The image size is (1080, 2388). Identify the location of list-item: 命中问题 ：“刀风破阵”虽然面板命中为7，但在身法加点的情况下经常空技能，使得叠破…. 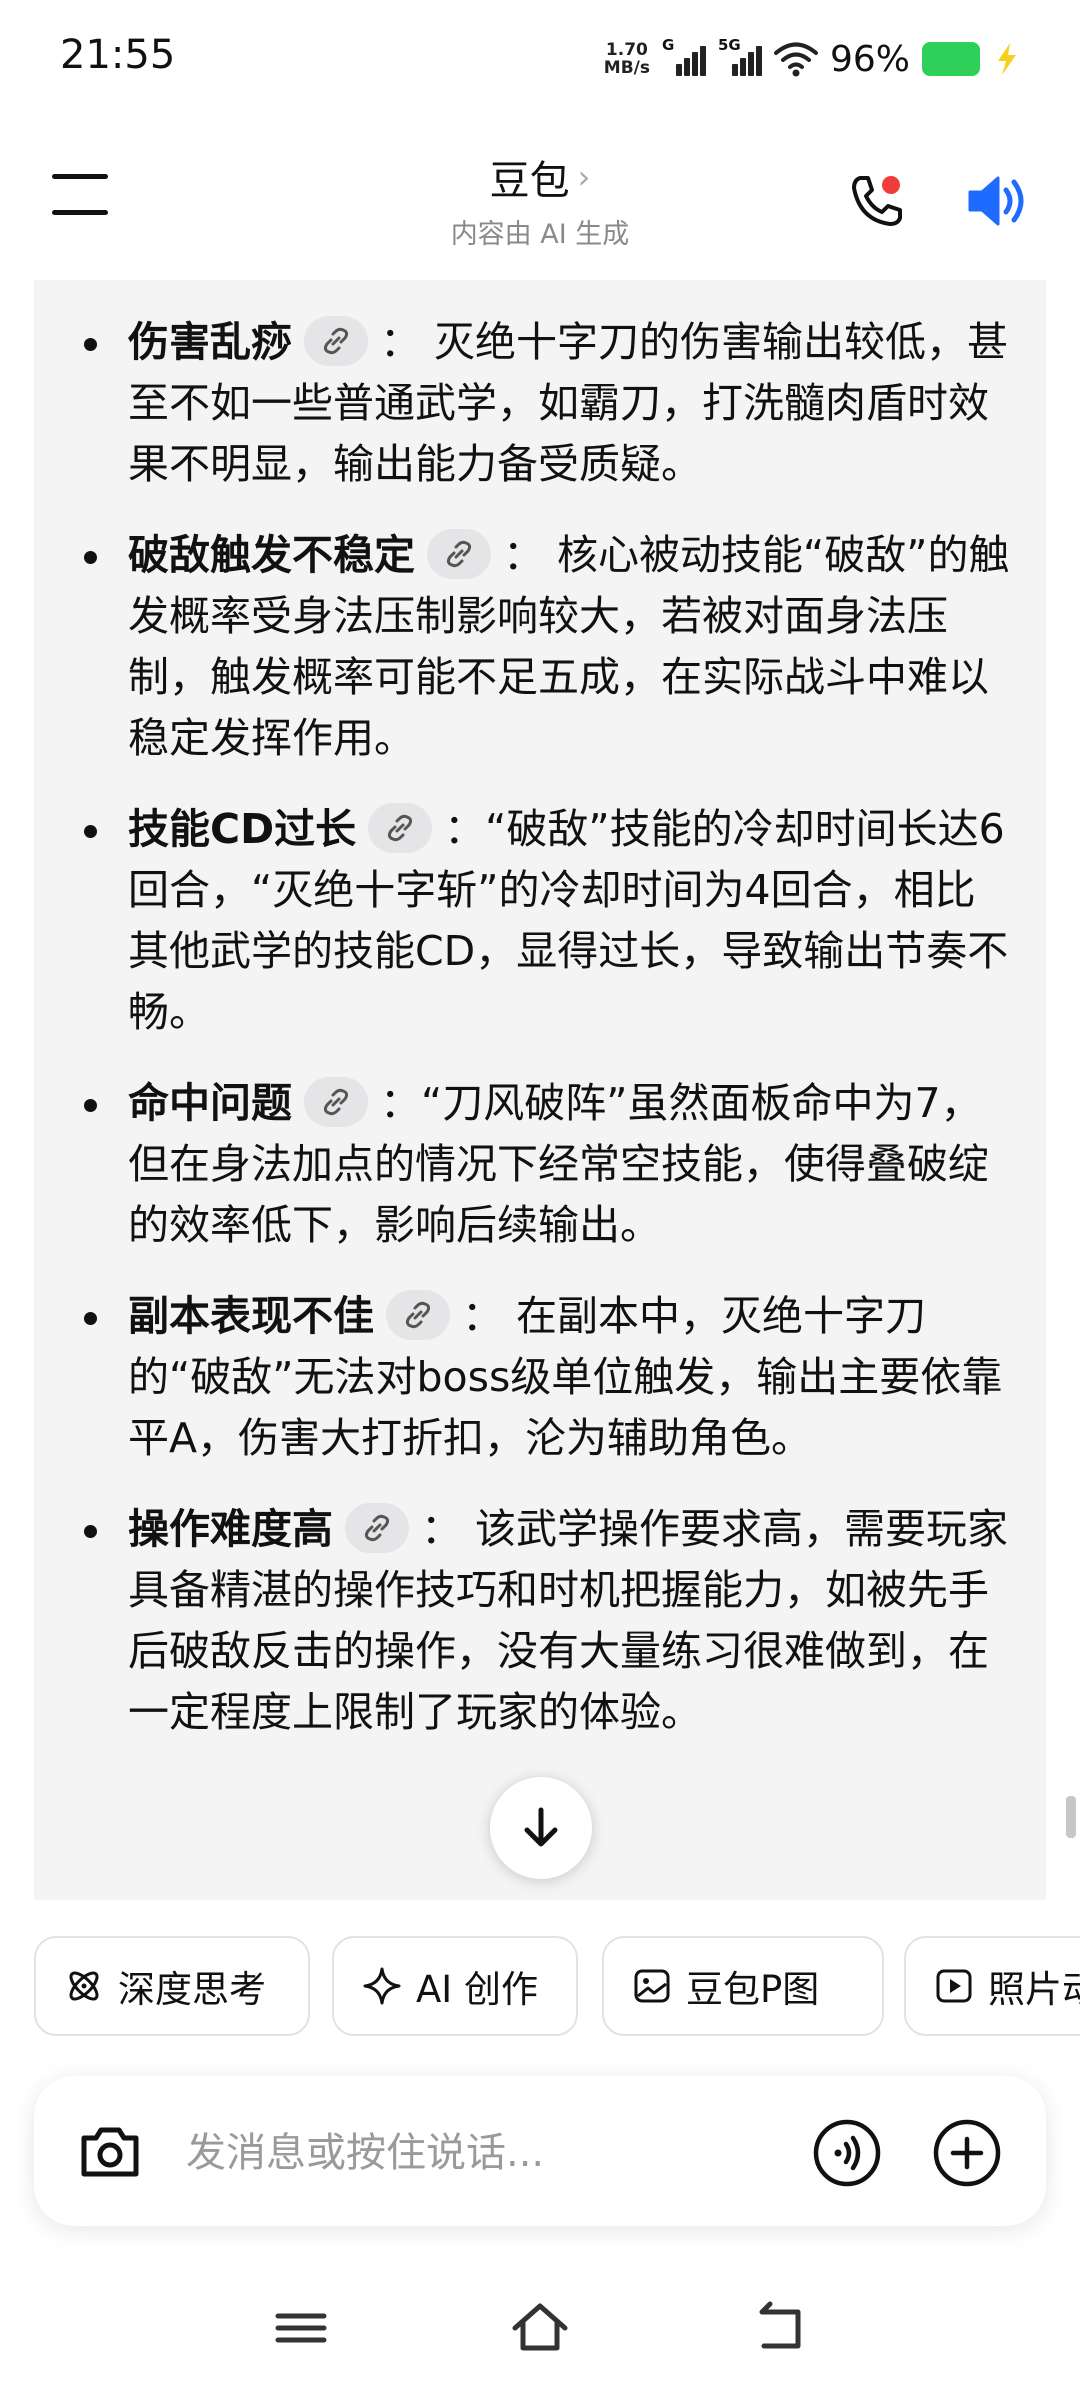
(525, 1164).